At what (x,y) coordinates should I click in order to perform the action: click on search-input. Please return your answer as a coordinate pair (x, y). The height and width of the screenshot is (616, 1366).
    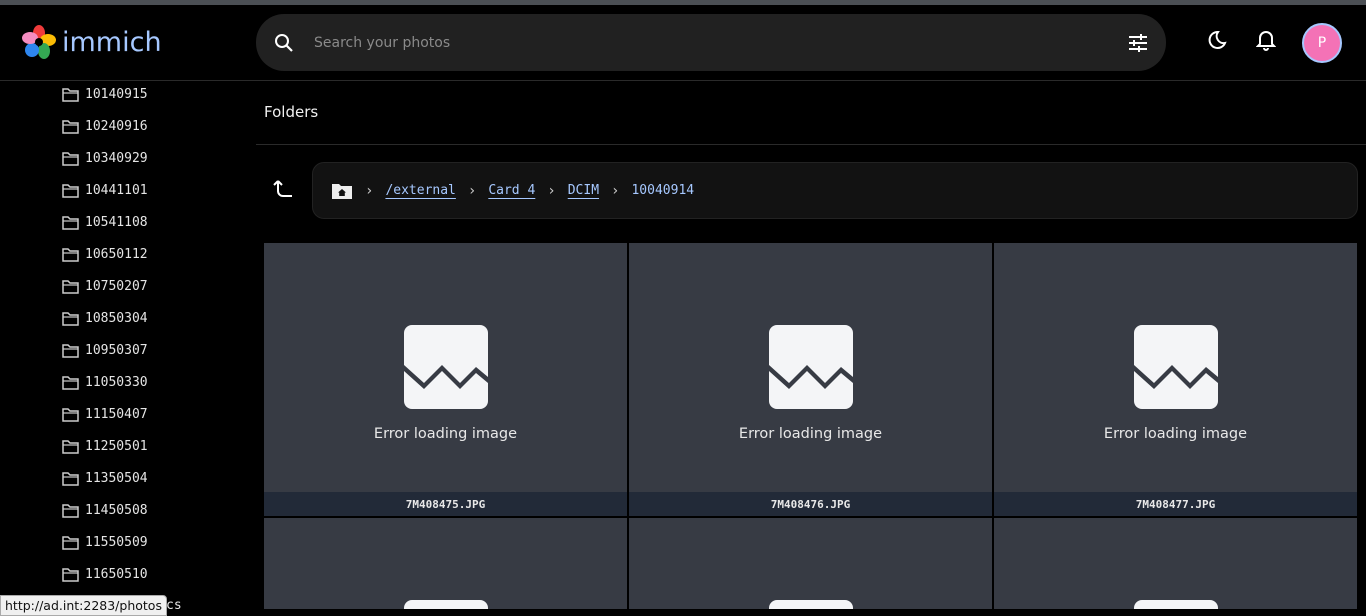
    Looking at the image, I should click on (704, 42).